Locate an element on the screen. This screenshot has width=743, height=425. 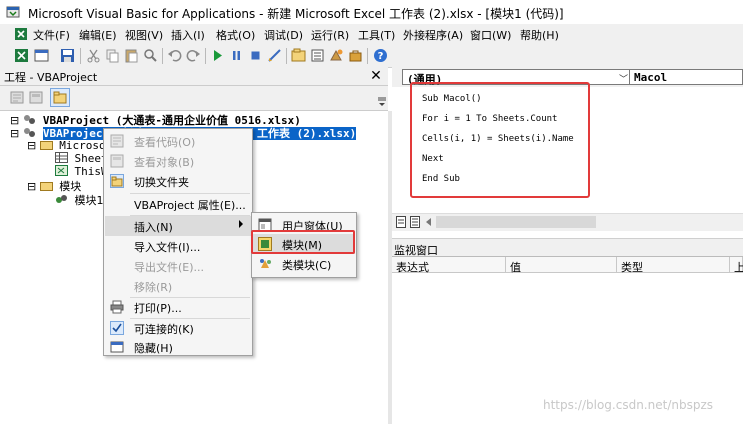
menu-item-hide: 隐藏(H) is located at coordinates (178, 347).